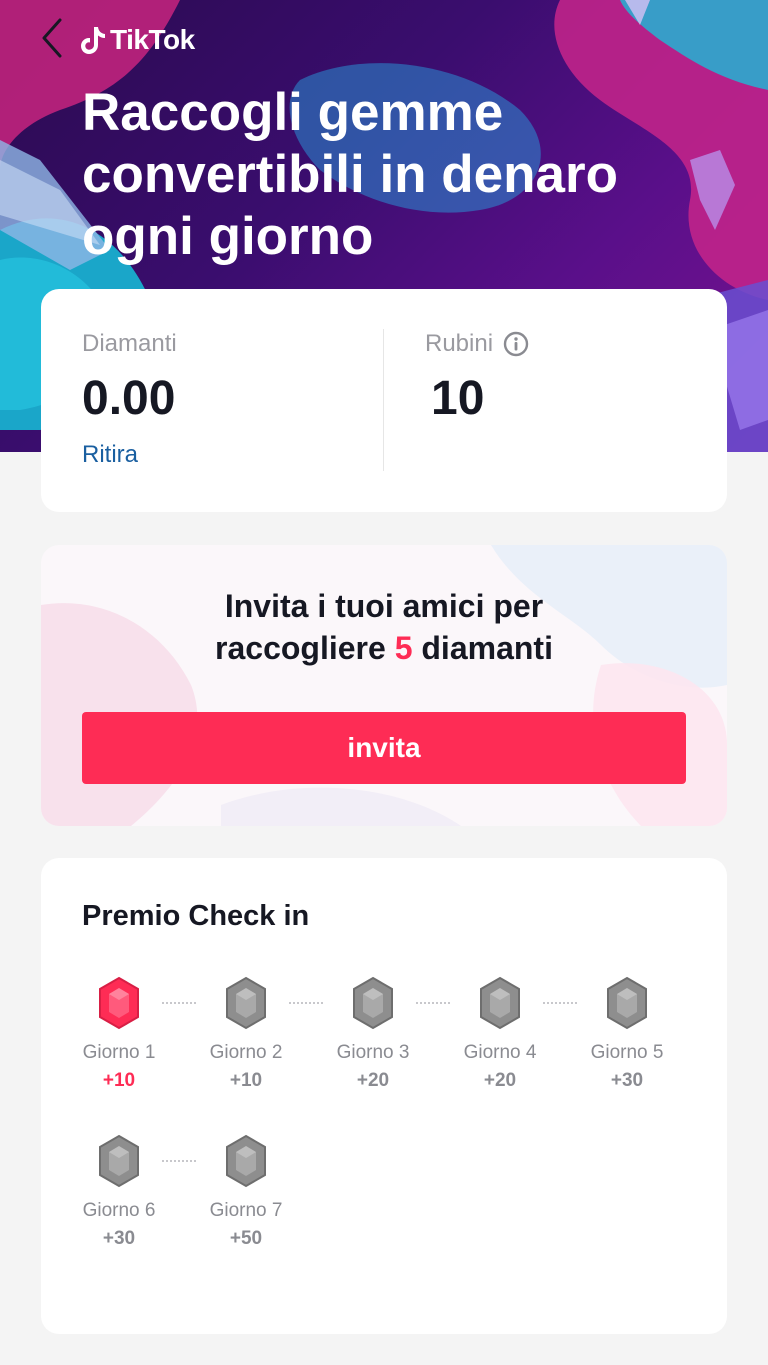 Image resolution: width=768 pixels, height=1365 pixels. What do you see at coordinates (500, 1052) in the screenshot?
I see `day-label: Giorno 4` at bounding box center [500, 1052].